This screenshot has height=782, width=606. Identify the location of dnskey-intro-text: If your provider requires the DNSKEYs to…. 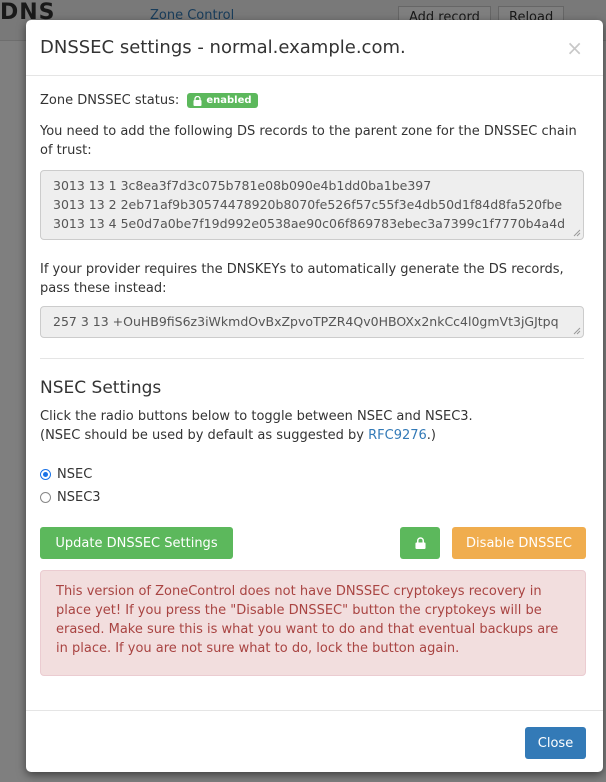
(302, 279).